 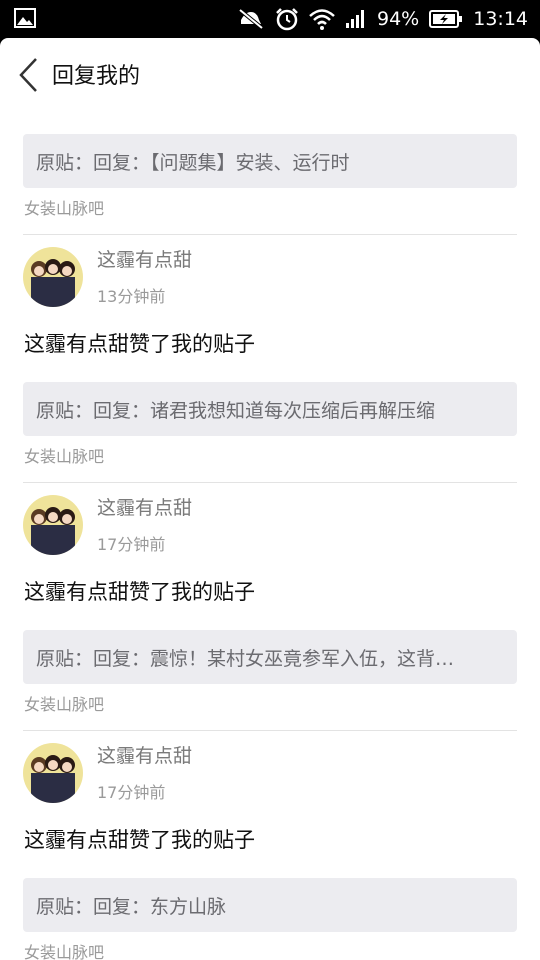 I want to click on quote-text: 原贴：回复：【问题集】安装、运行时, so click(x=193, y=162).